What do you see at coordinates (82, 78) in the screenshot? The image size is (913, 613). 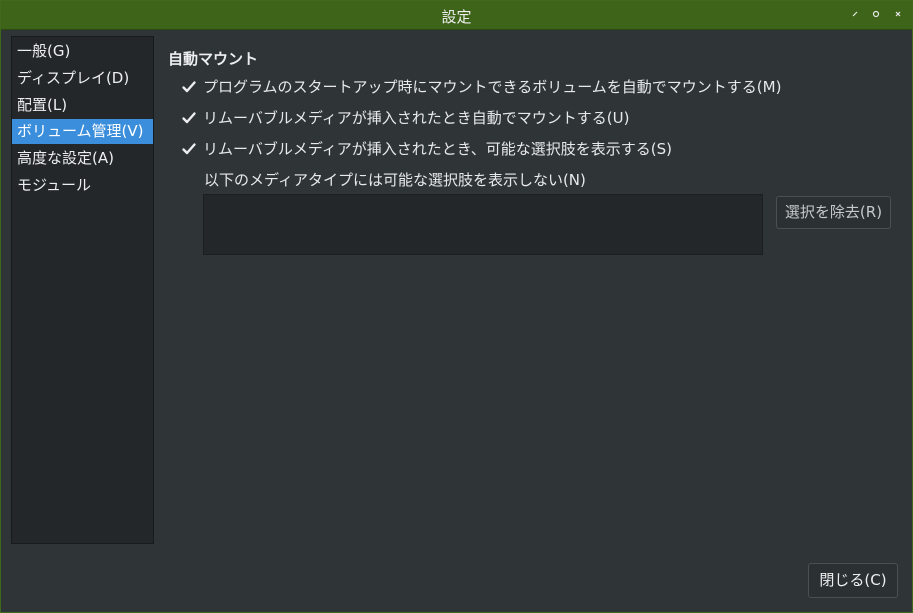 I see `sidebar-item-display: ディスプレイ(D)` at bounding box center [82, 78].